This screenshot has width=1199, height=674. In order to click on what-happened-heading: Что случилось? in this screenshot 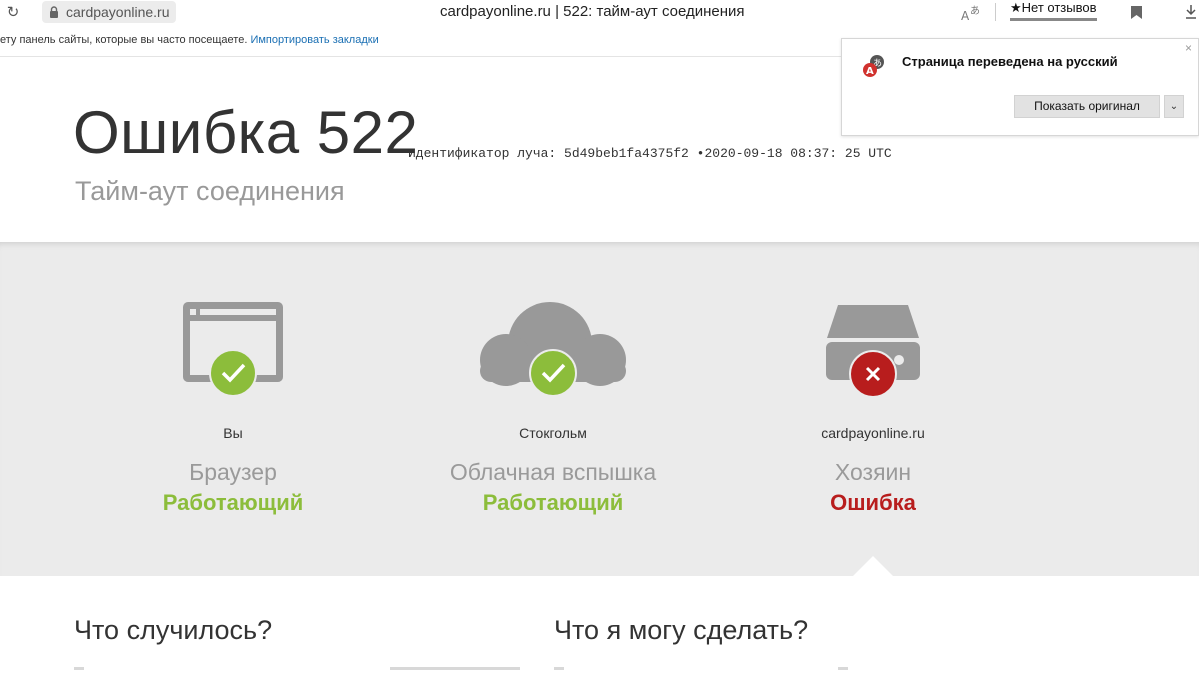, I will do `click(173, 630)`.